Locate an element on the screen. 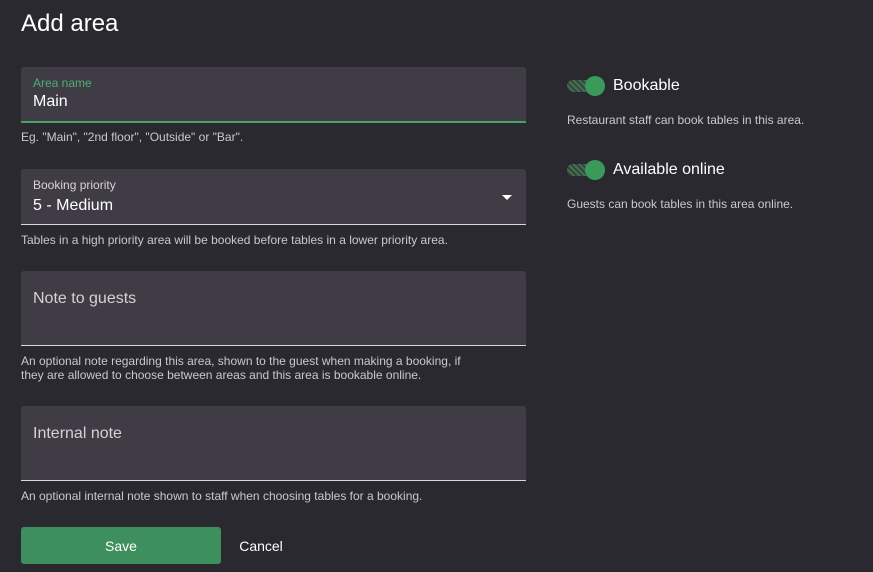  booking-priority-label: Booking priority is located at coordinates (74, 185).